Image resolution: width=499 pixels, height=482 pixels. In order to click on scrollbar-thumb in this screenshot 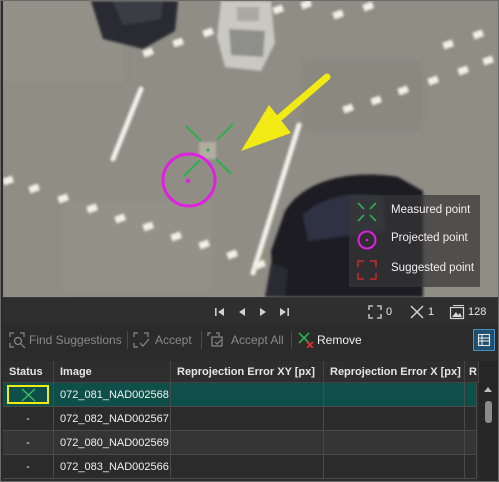, I will do `click(488, 412)`.